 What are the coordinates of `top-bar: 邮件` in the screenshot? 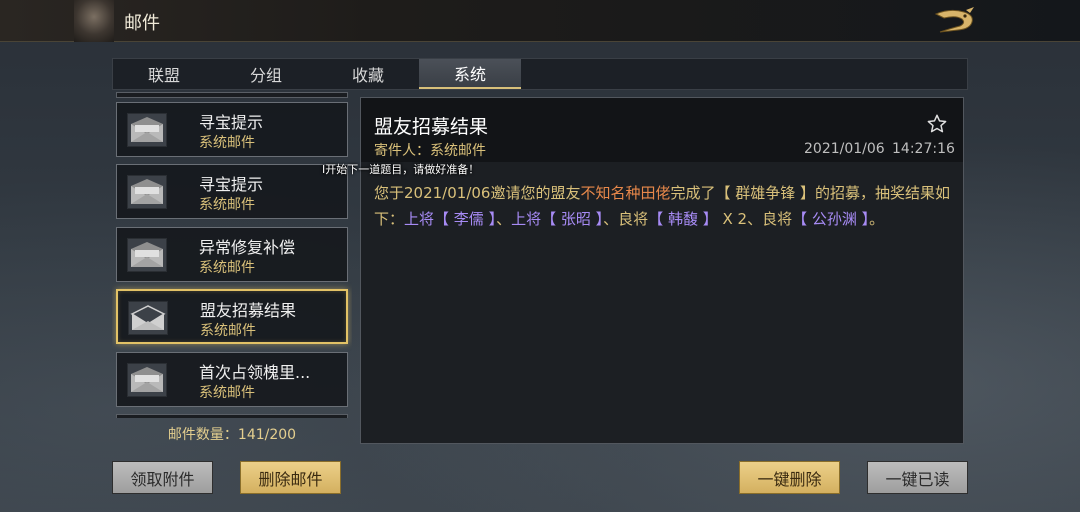 It's located at (540, 21).